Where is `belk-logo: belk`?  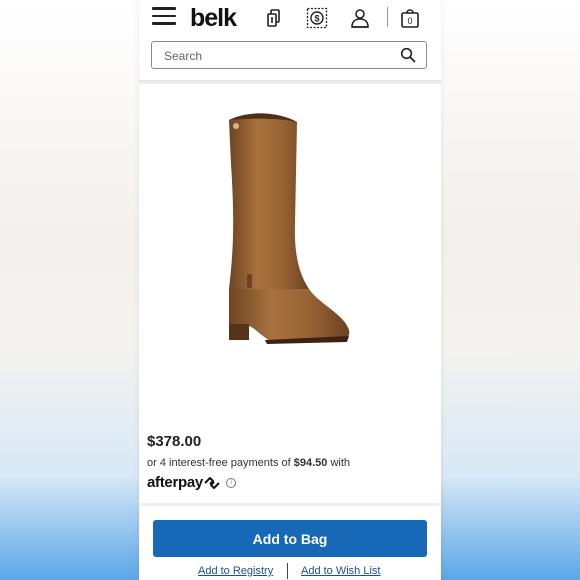 belk-logo: belk is located at coordinates (213, 18).